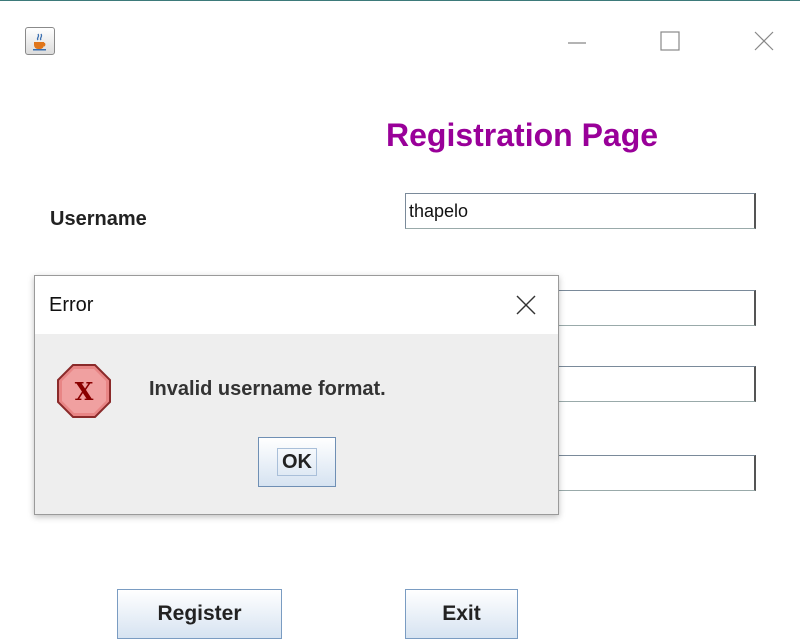  Describe the element at coordinates (522, 135) in the screenshot. I see `page-title: Registration Page` at that location.